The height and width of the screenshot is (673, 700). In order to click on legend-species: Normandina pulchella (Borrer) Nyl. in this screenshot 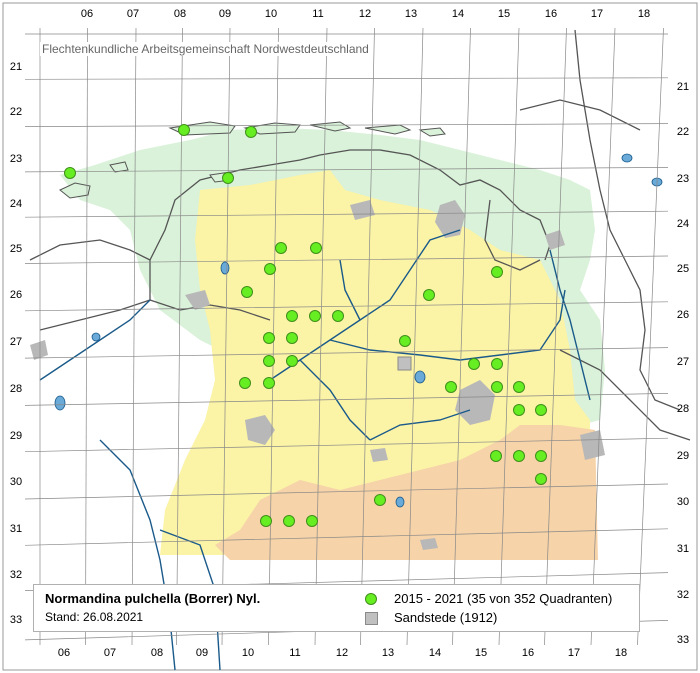, I will do `click(153, 598)`.